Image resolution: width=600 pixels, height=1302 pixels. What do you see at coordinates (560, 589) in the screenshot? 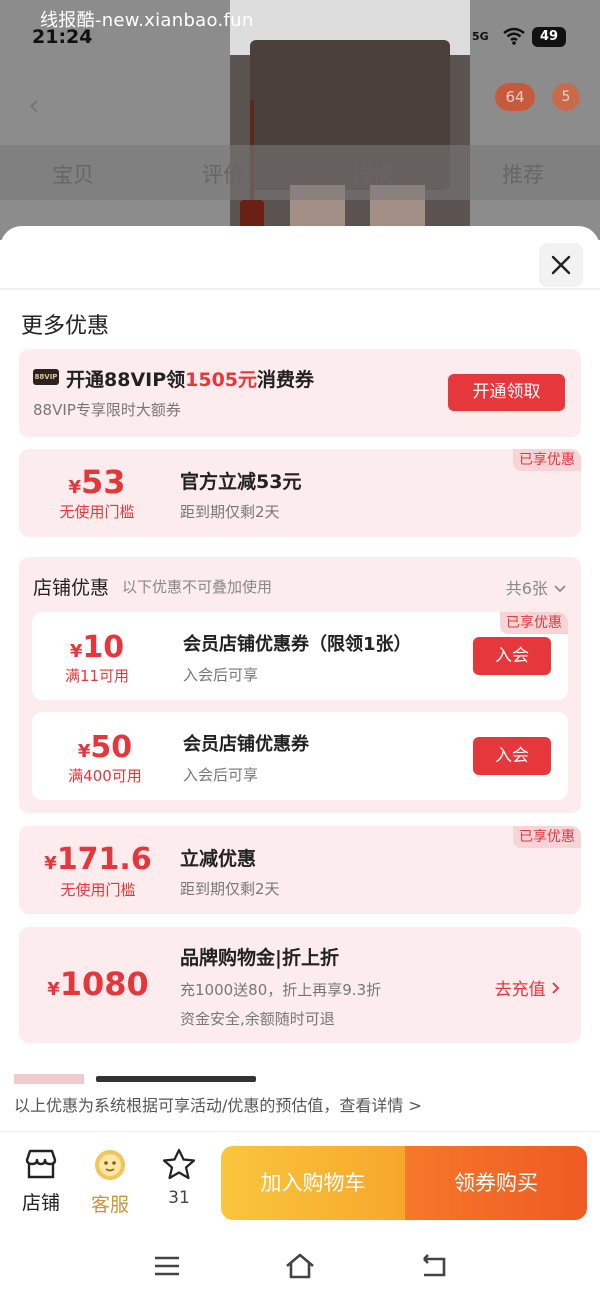
I see `chevron-down-icon` at bounding box center [560, 589].